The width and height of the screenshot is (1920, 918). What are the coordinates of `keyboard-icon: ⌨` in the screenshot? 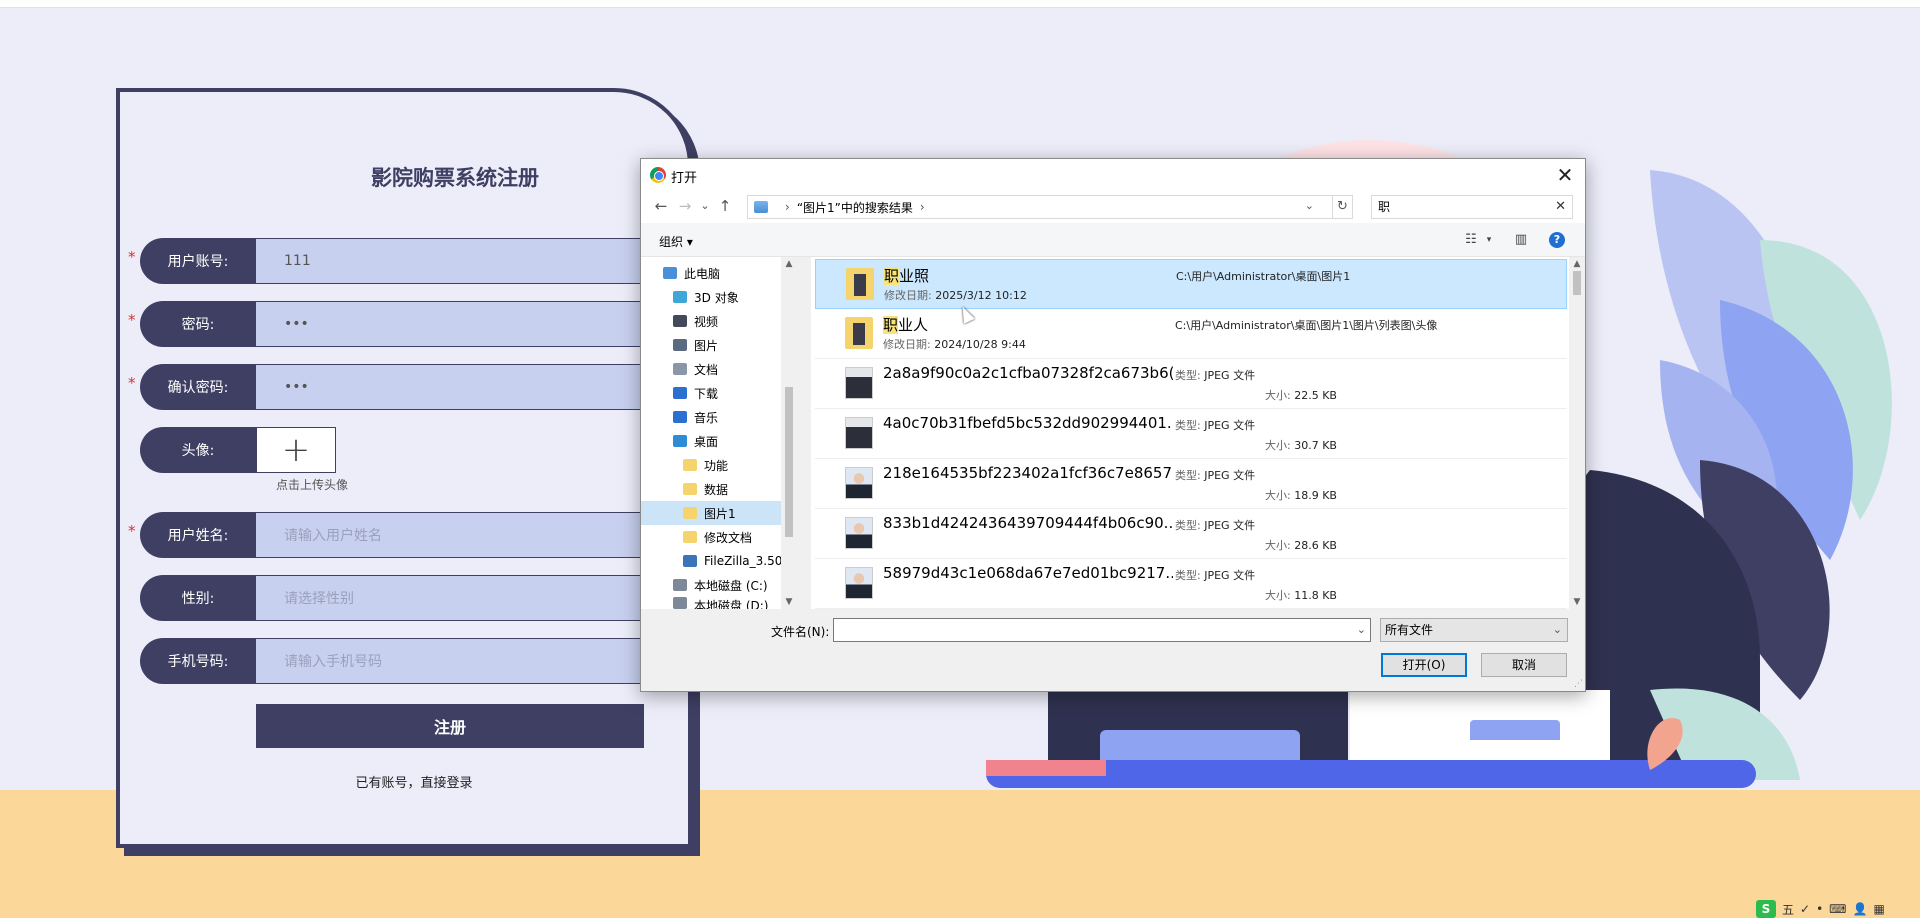 It's located at (1837, 909).